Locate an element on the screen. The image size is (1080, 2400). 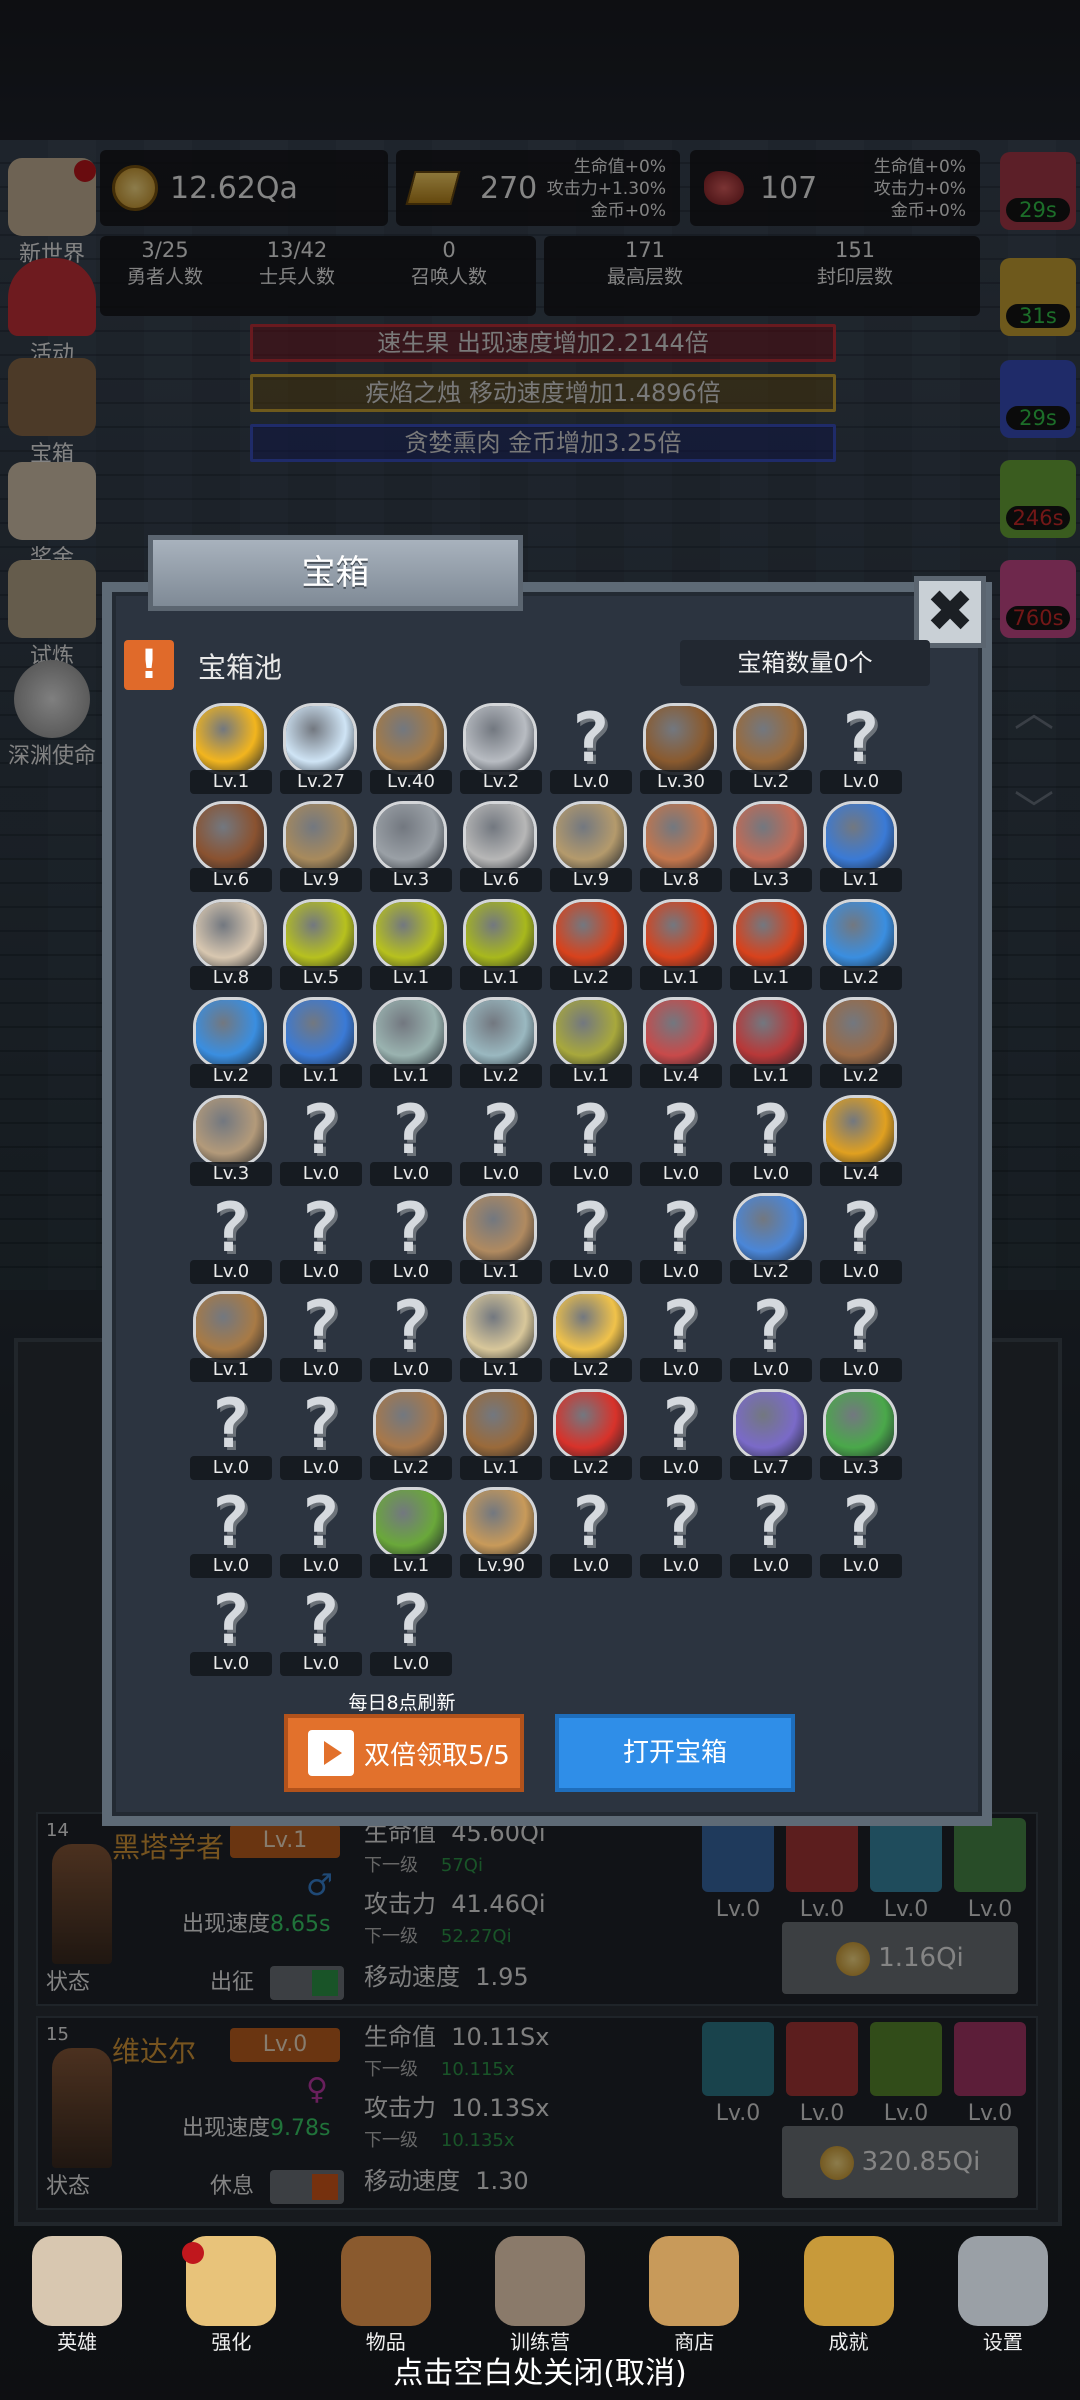
item-level: Lv.5 is located at coordinates (321, 978).